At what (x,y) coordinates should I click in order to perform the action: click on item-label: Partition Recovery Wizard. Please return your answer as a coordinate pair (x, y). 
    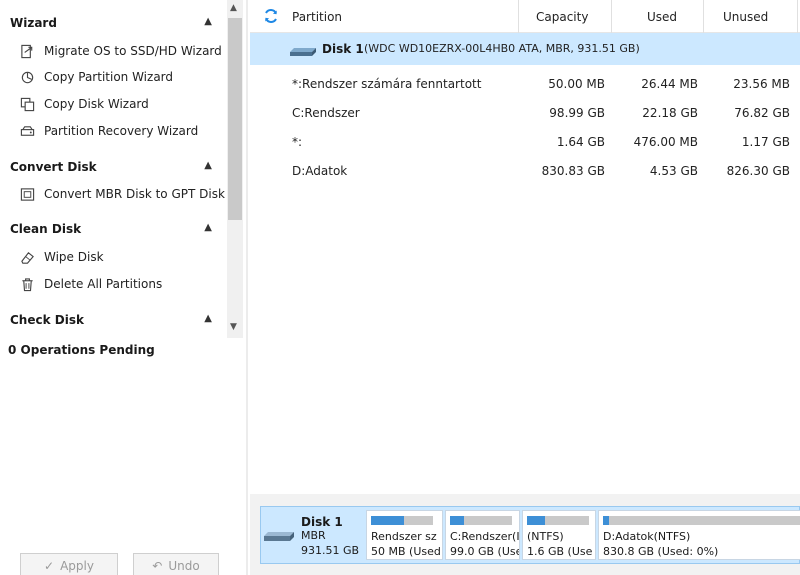
    Looking at the image, I should click on (121, 131).